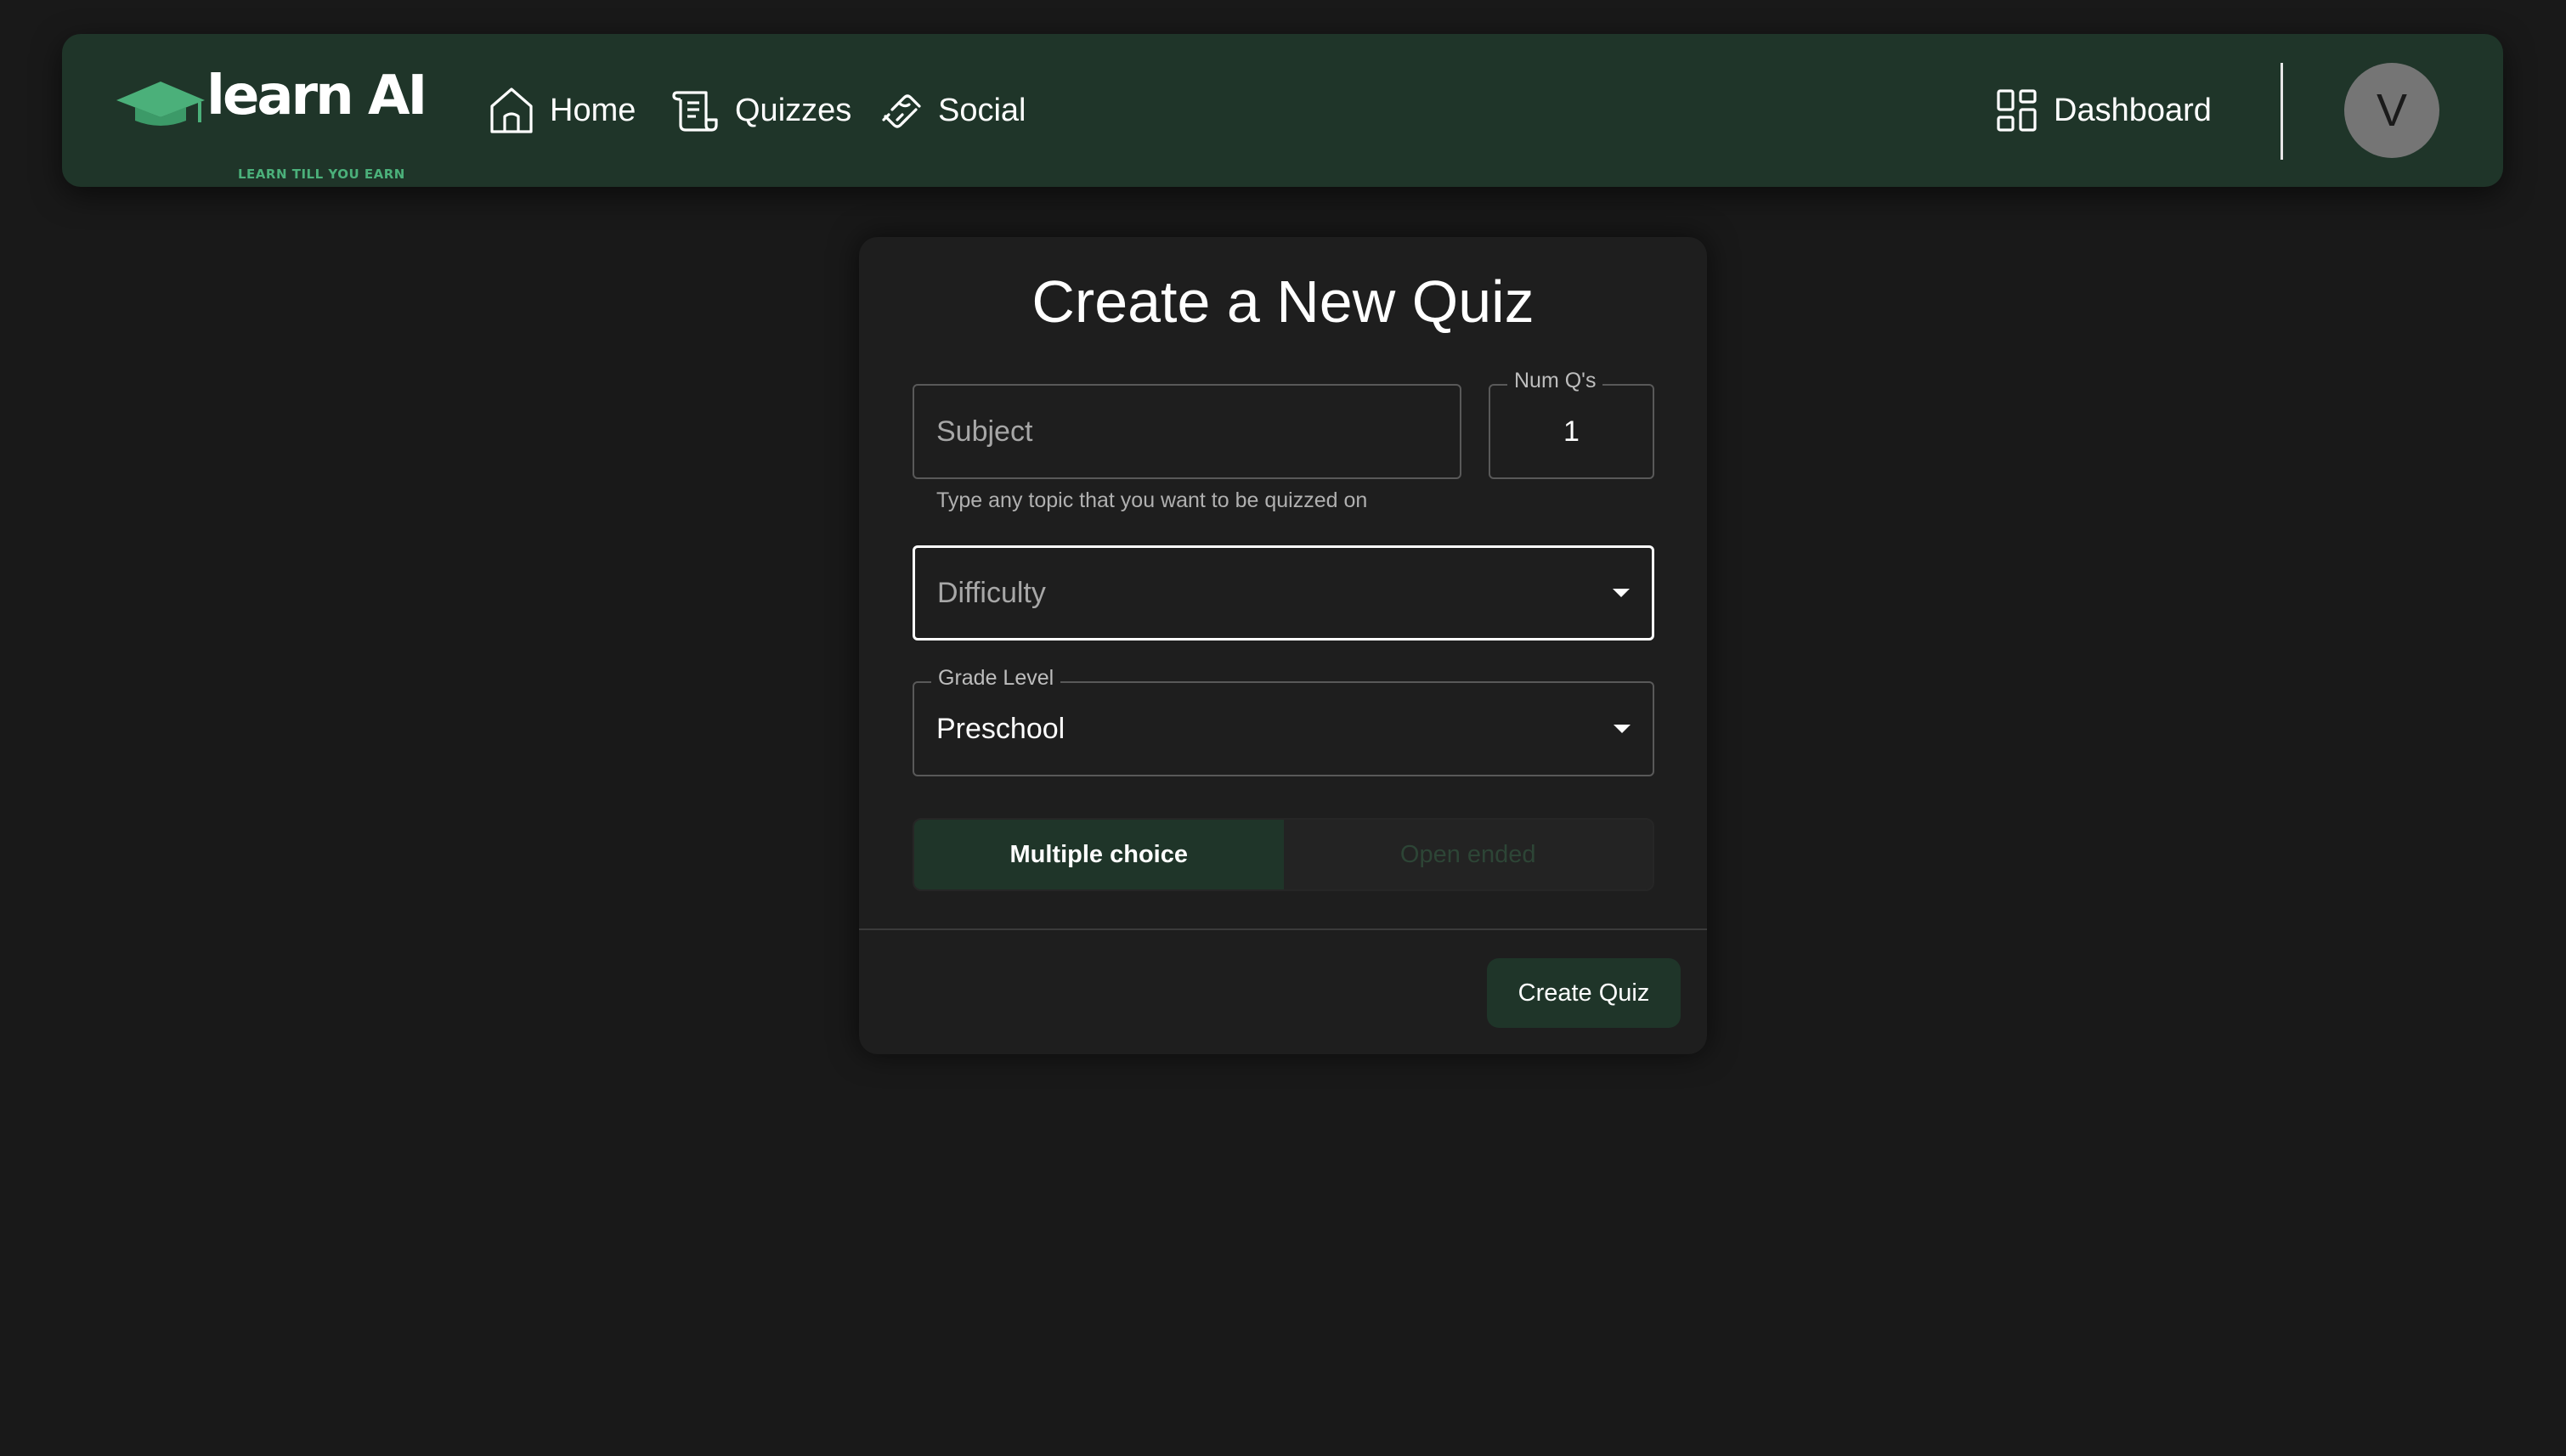 Image resolution: width=2566 pixels, height=1456 pixels. I want to click on scroll-icon, so click(695, 112).